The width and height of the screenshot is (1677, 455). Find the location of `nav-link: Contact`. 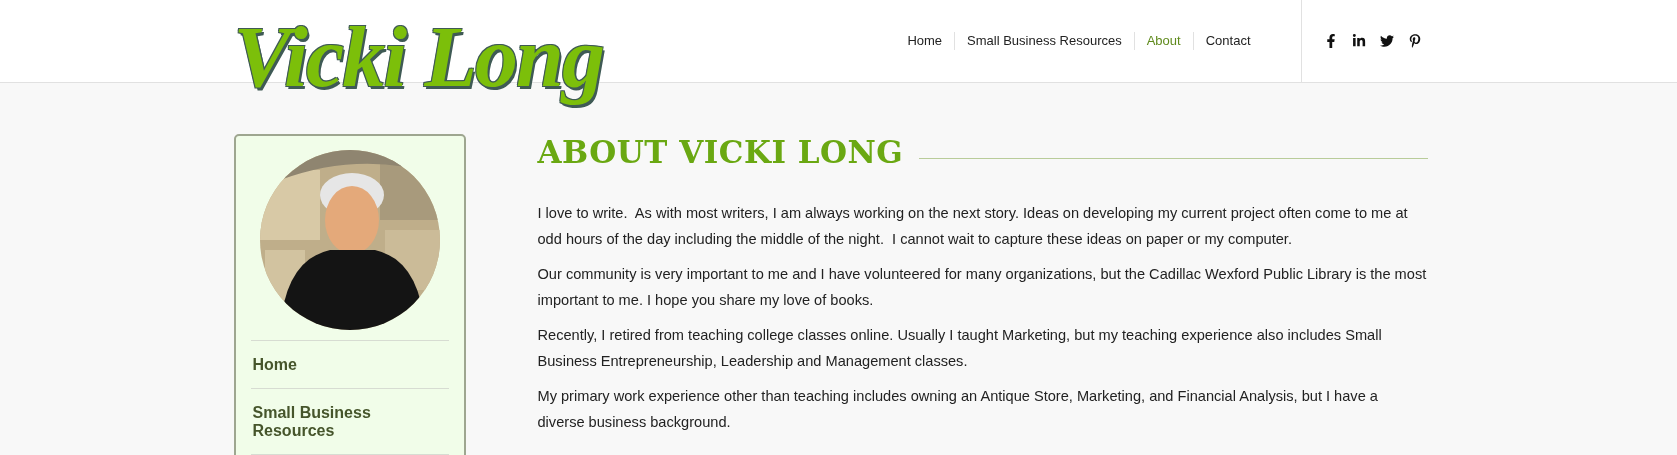

nav-link: Contact is located at coordinates (1227, 41).